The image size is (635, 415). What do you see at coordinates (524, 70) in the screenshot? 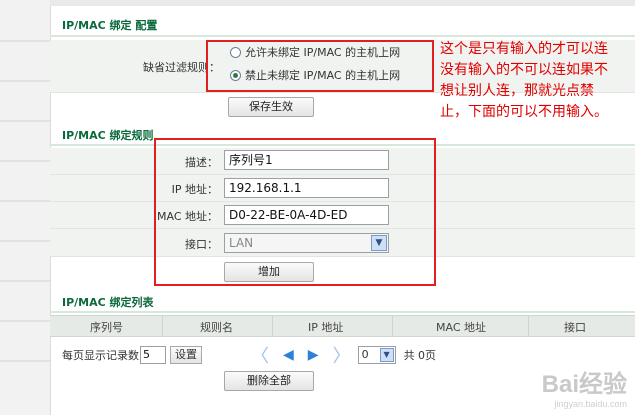
I see `annotation-line: 没有输入的不可以连如果不` at bounding box center [524, 70].